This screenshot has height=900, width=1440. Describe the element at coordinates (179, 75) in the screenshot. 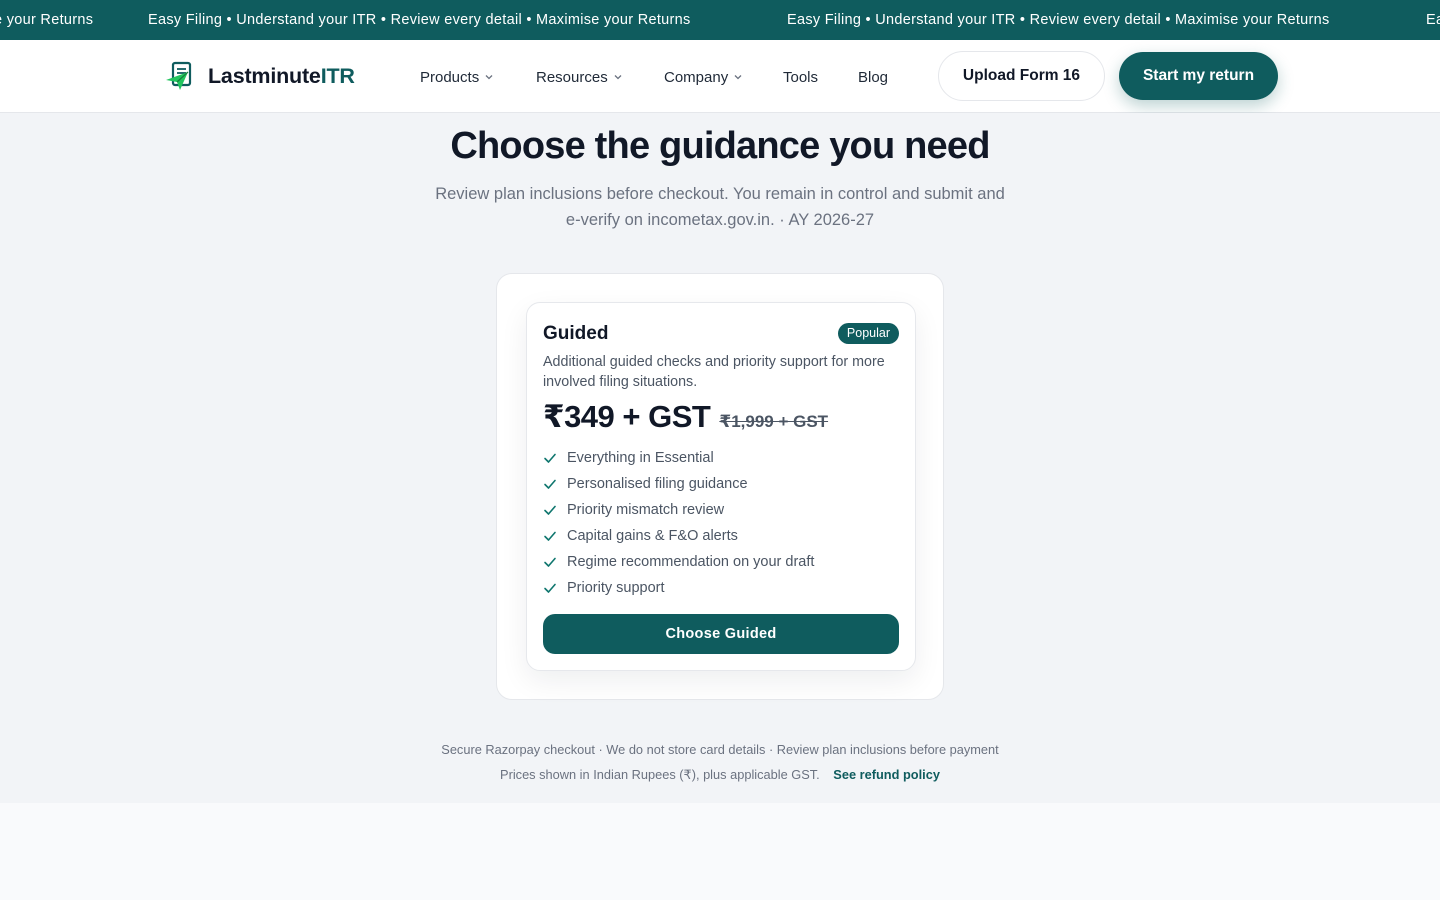

I see `logo-icon` at that location.